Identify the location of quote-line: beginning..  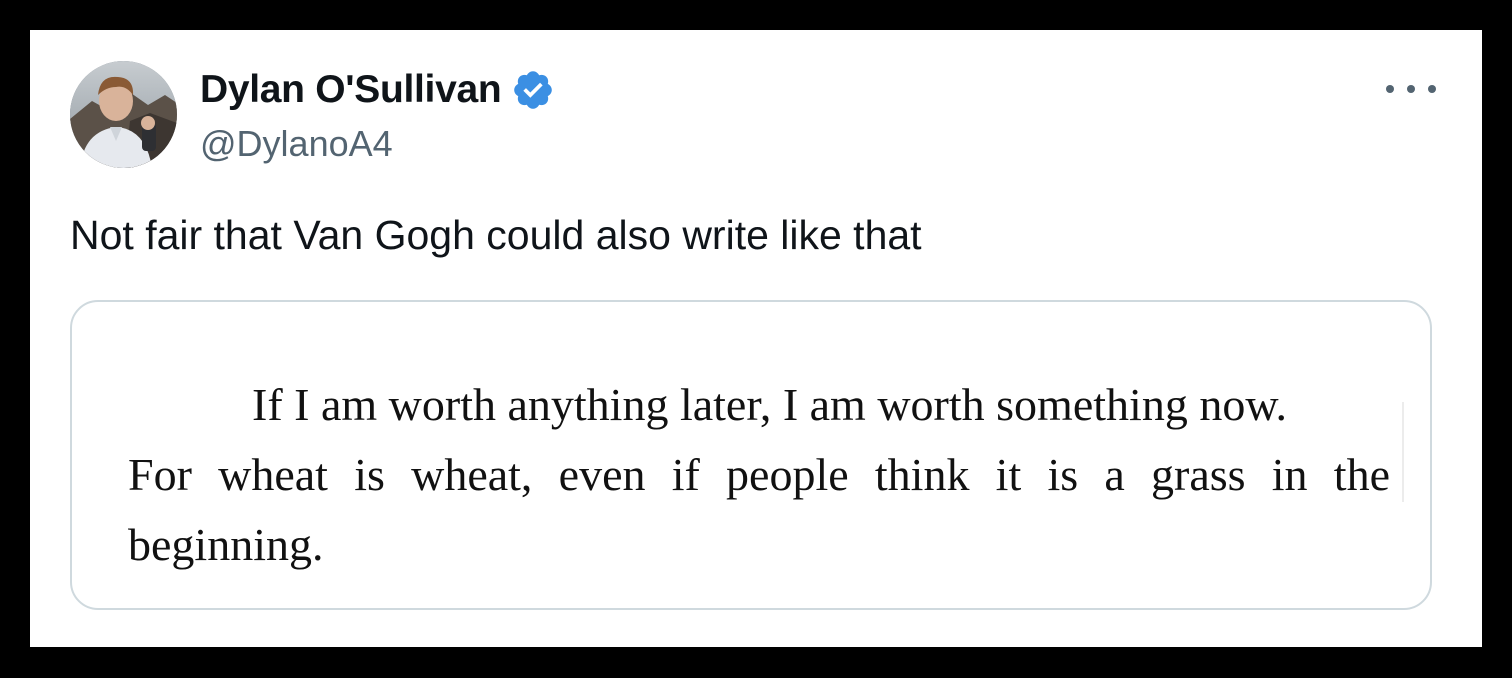
(226, 544).